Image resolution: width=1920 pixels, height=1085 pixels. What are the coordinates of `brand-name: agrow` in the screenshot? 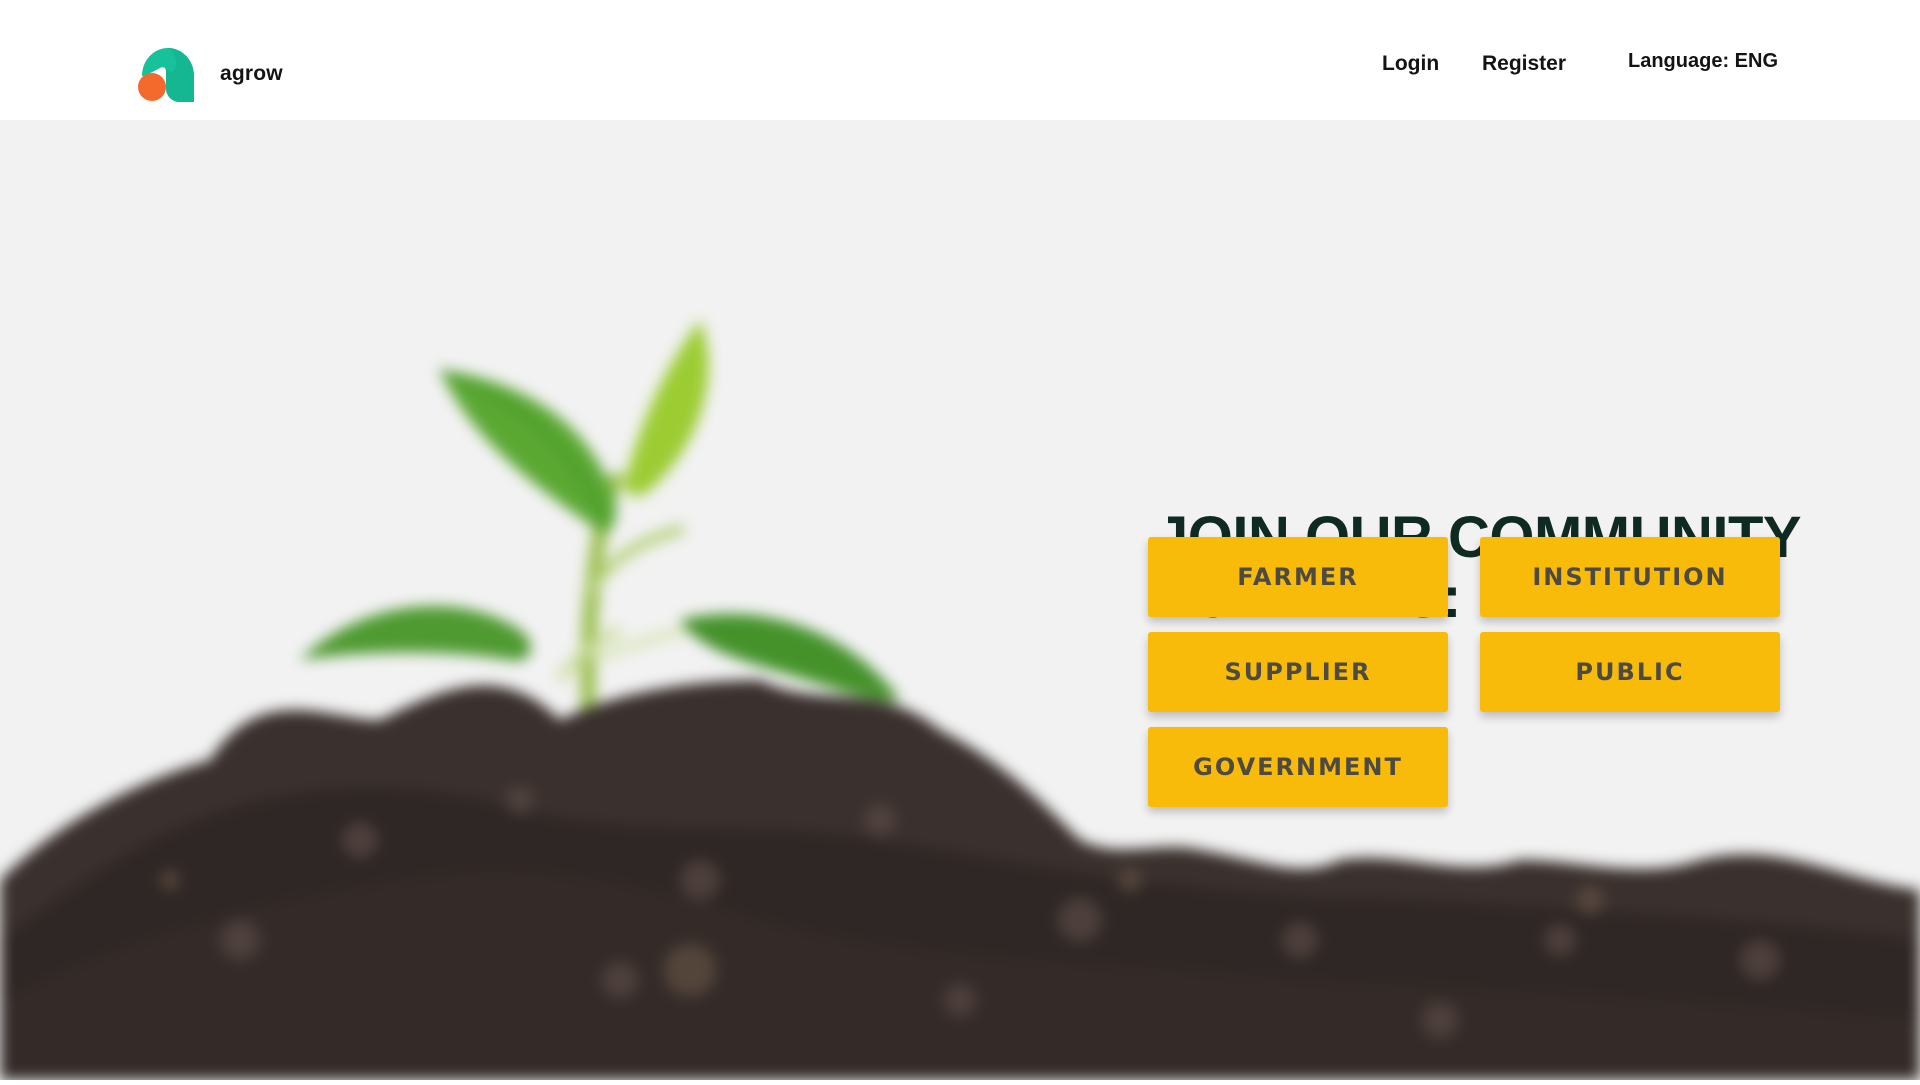 It's located at (251, 73).